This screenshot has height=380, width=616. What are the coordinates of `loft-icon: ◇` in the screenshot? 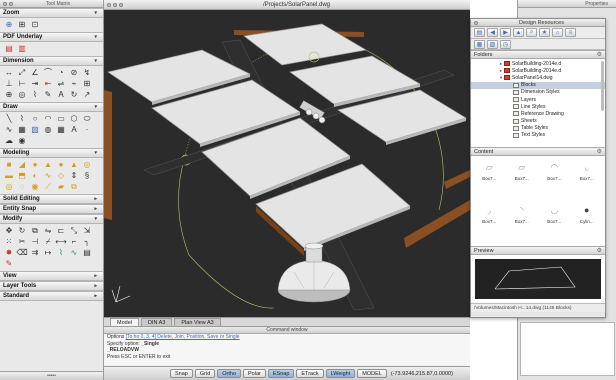 It's located at (61, 176).